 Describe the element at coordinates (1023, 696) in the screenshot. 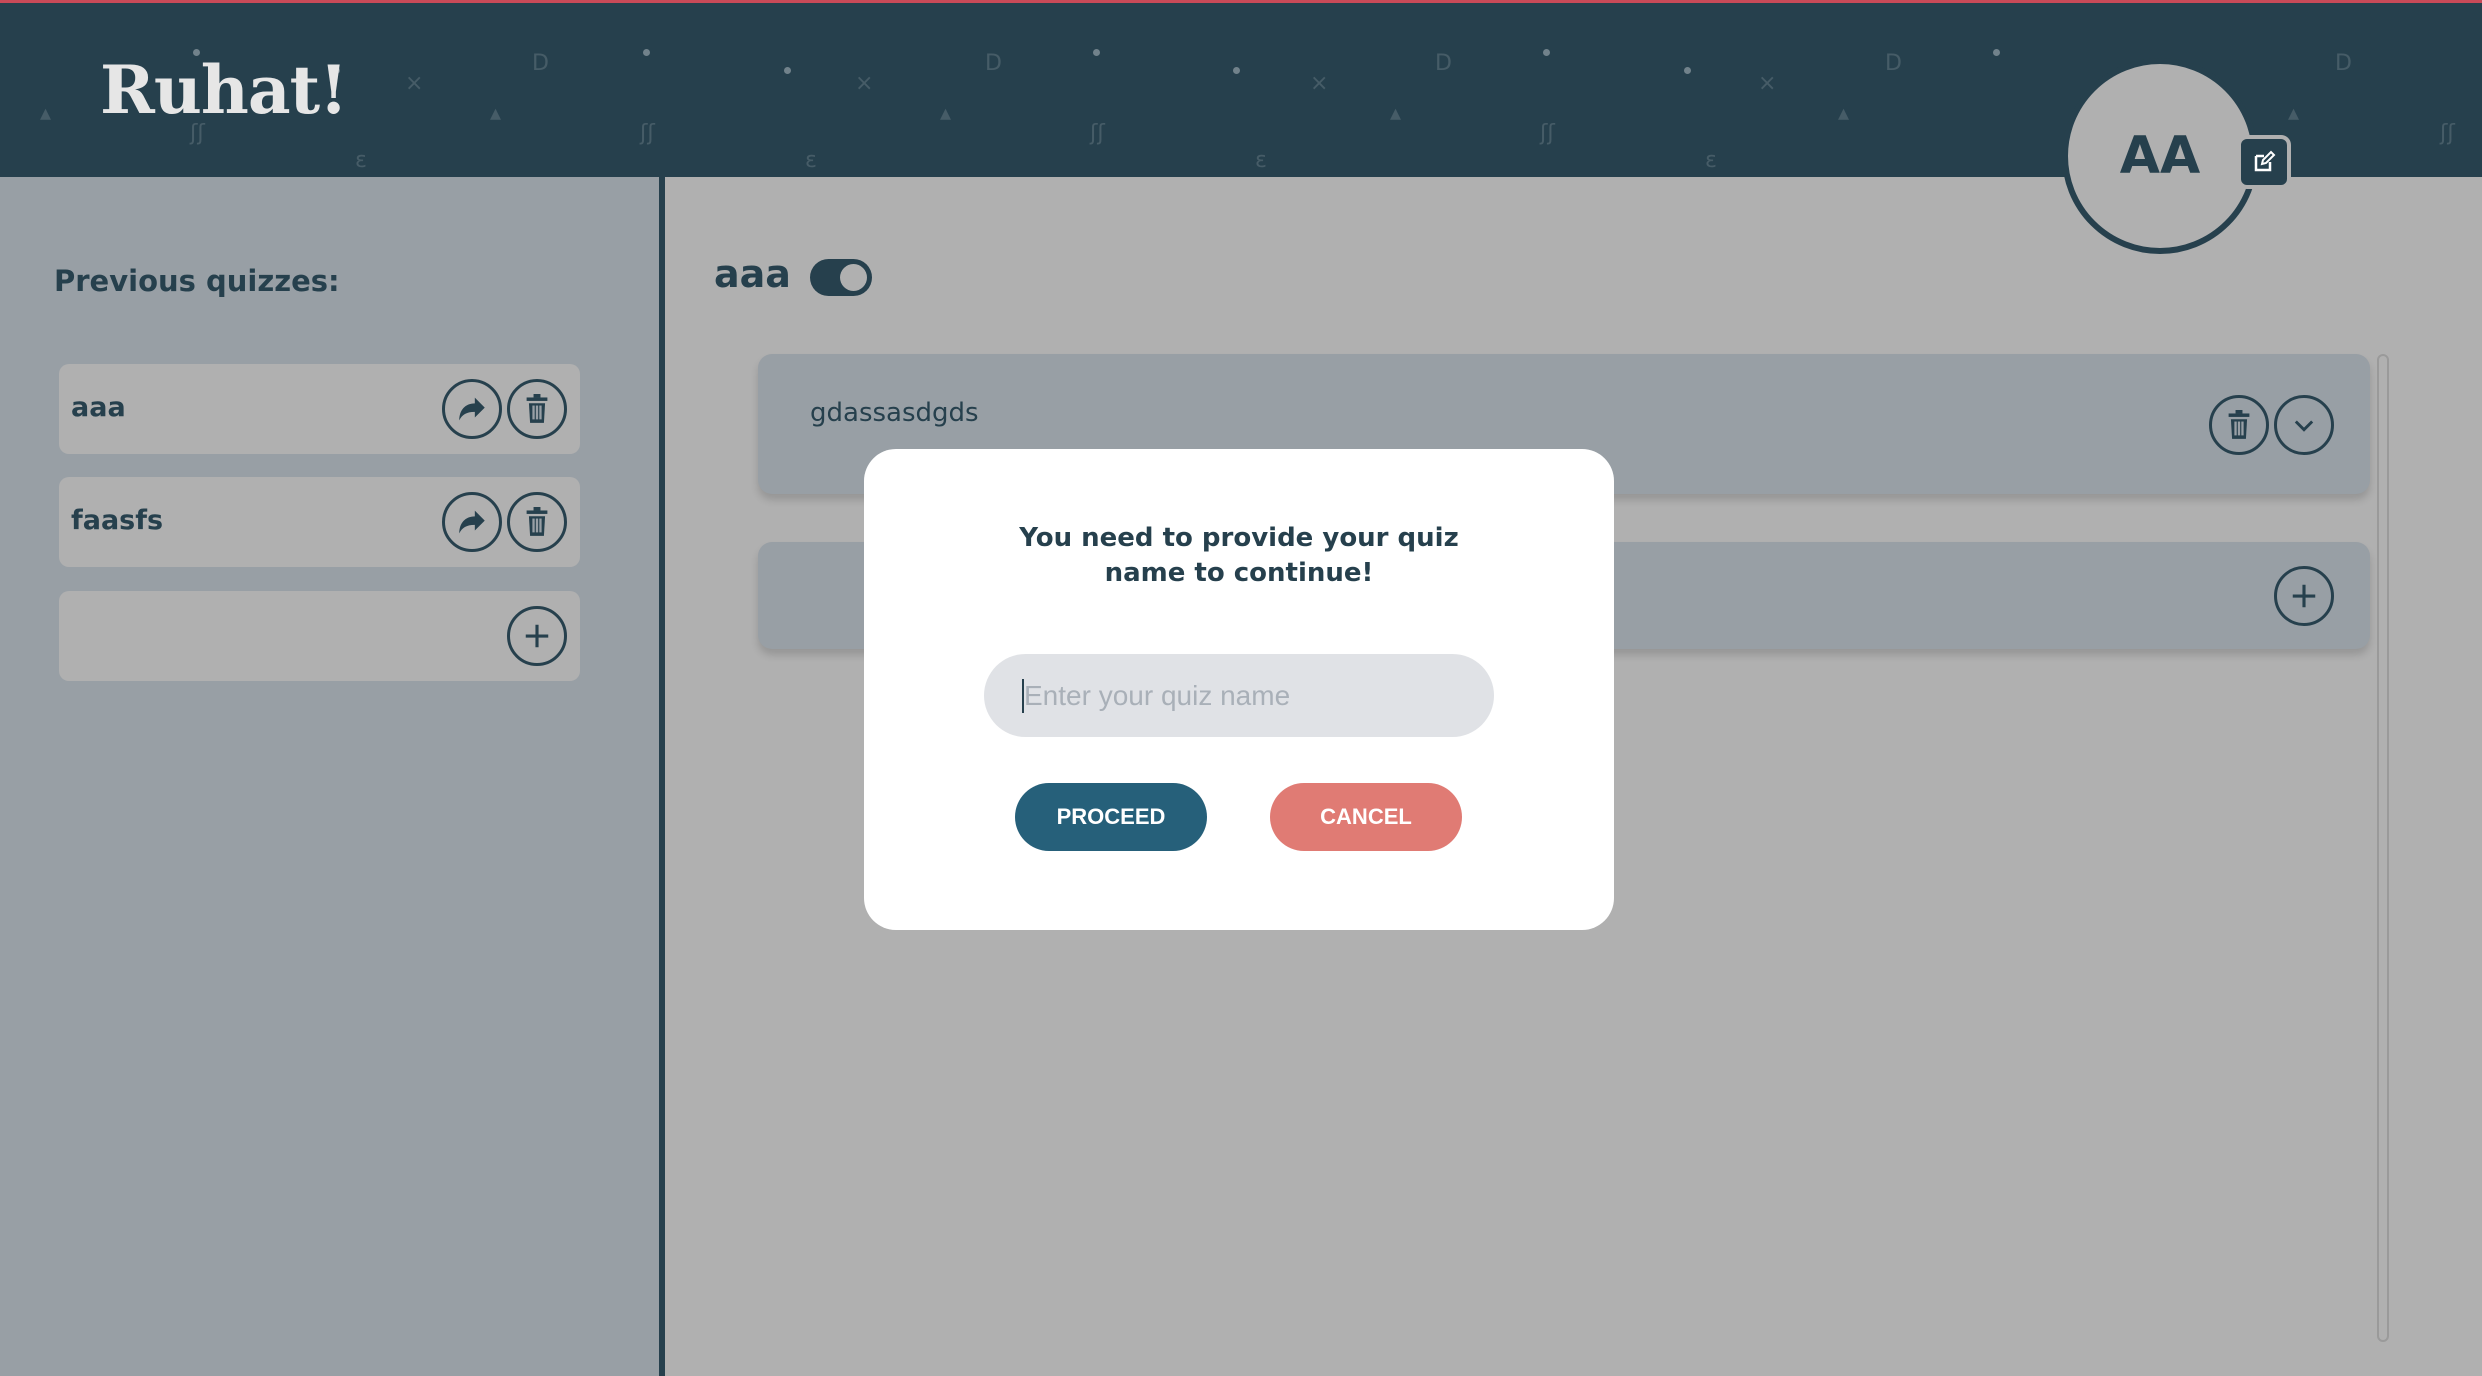

I see `text-caret` at that location.